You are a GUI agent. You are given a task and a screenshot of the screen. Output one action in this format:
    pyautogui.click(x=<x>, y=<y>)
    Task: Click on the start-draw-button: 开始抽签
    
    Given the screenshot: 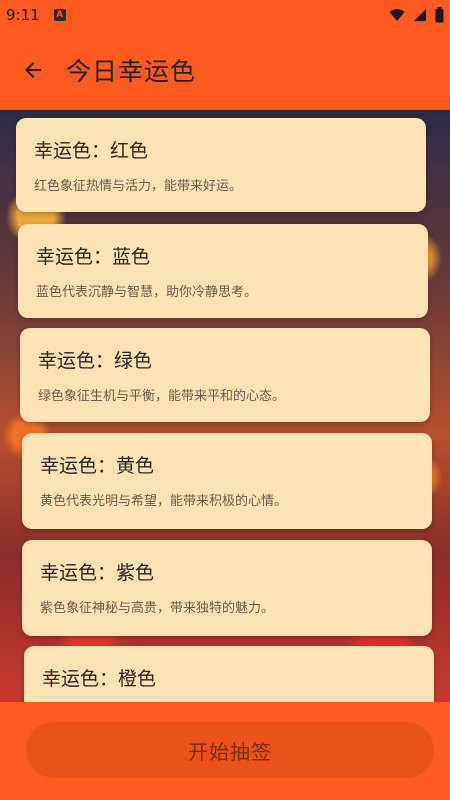 What is the action you would take?
    pyautogui.click(x=230, y=750)
    